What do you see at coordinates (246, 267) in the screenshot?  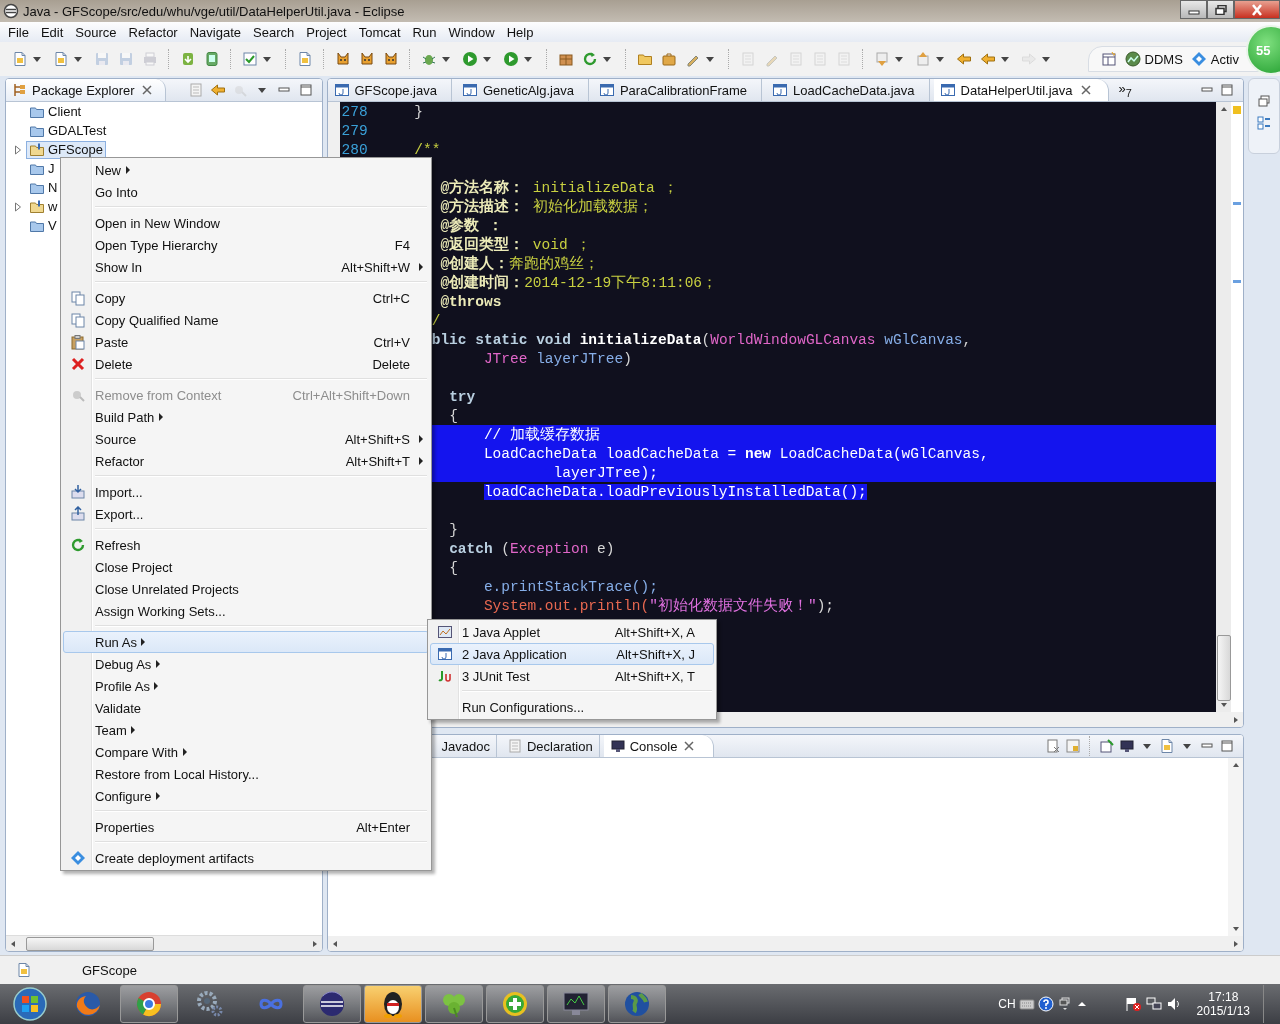 I see `menu-item: Show In Alt+Shift+W` at bounding box center [246, 267].